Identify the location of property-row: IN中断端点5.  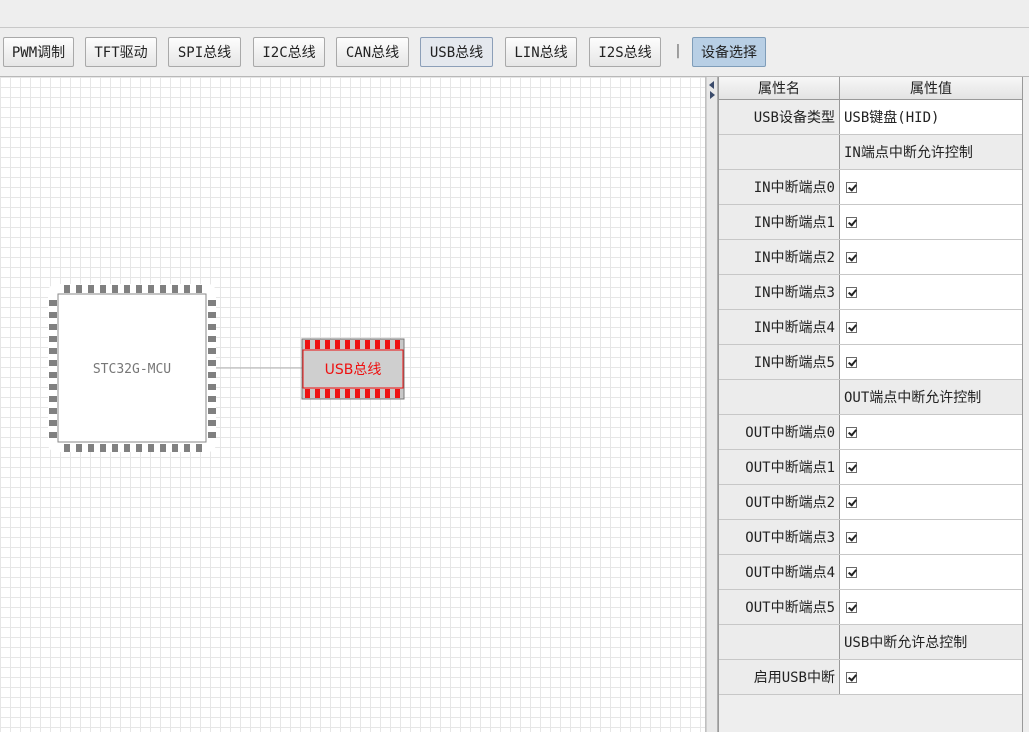
(870, 362).